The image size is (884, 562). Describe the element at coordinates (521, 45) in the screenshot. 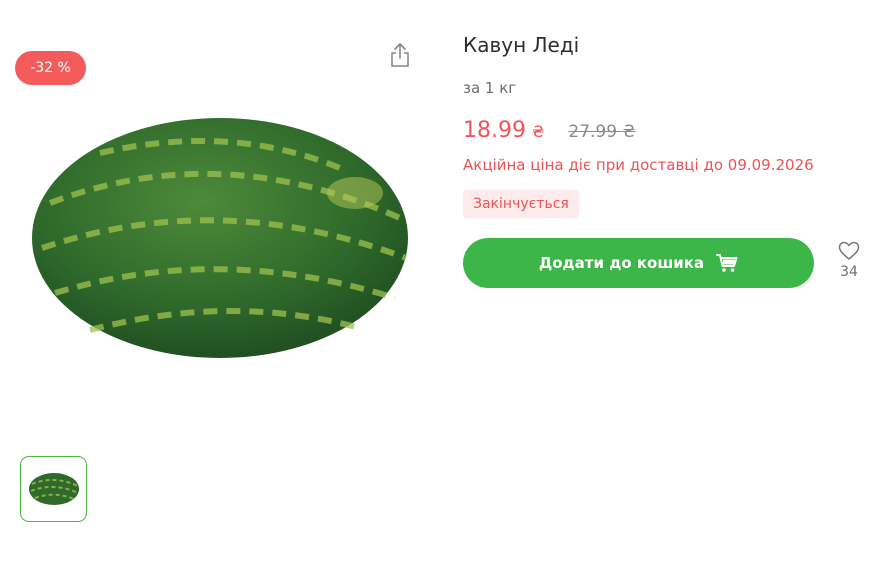

I see `product-title: Кавун Леді` at that location.